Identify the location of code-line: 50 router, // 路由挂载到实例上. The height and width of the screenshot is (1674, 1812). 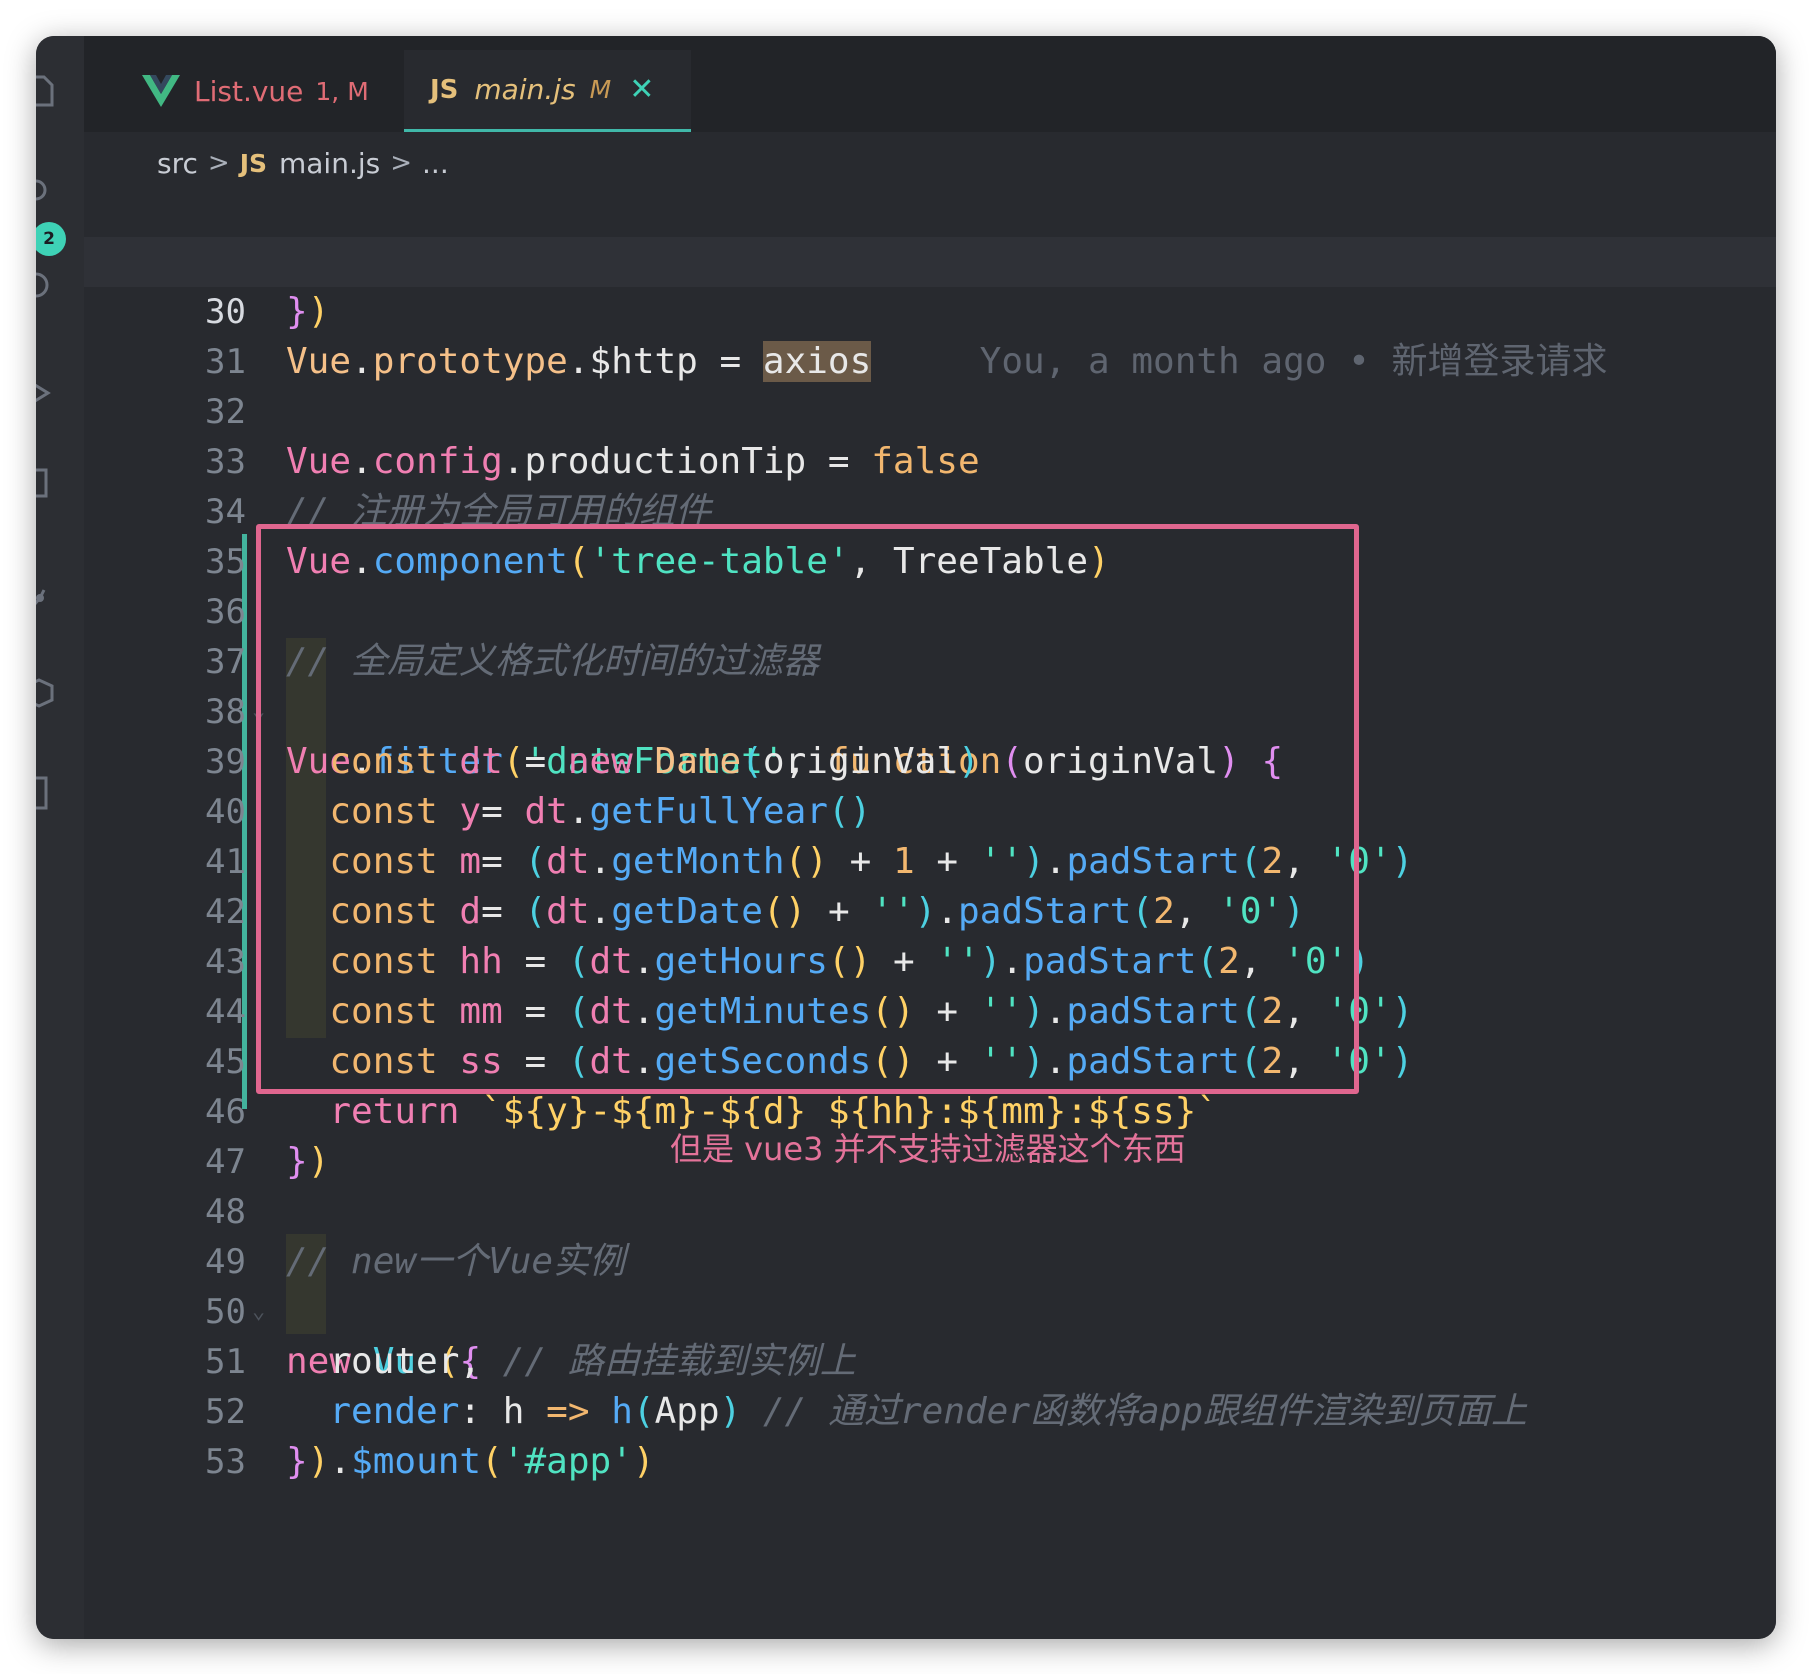
(530, 1337).